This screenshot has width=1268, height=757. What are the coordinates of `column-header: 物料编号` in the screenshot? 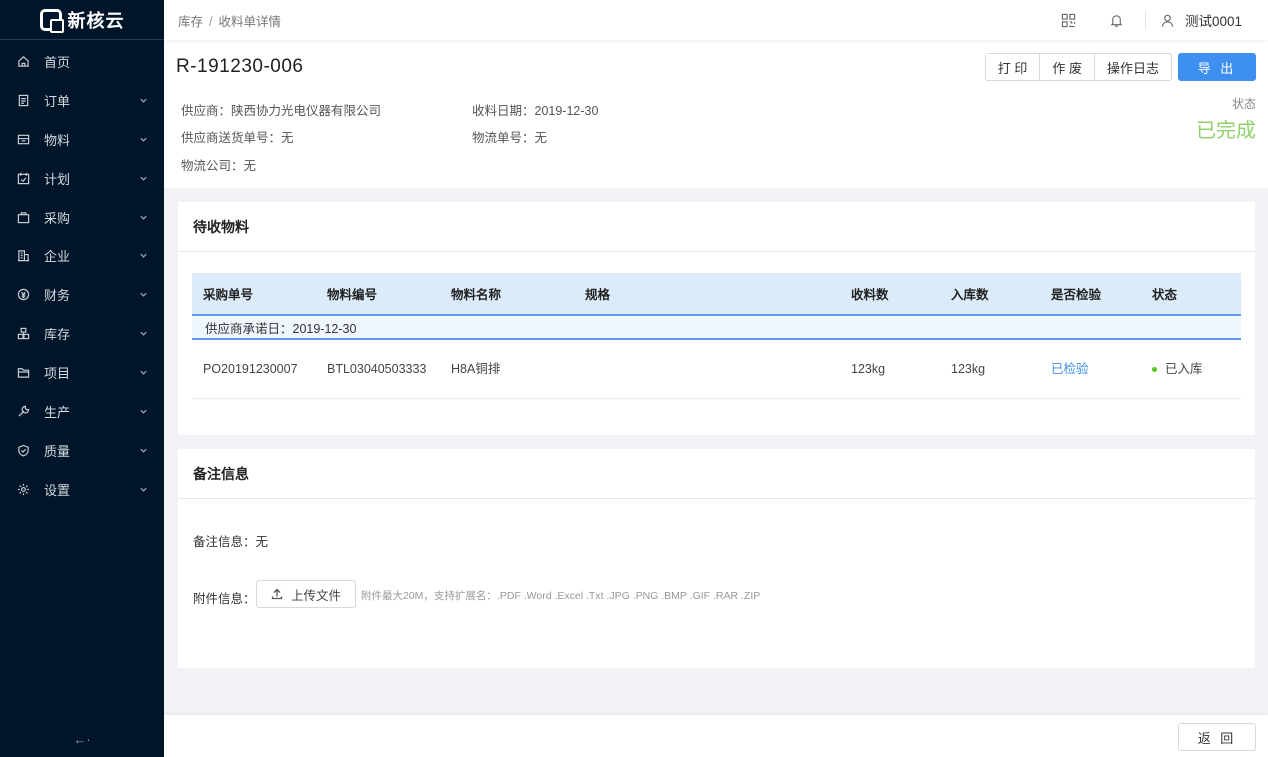 It's located at (352, 295).